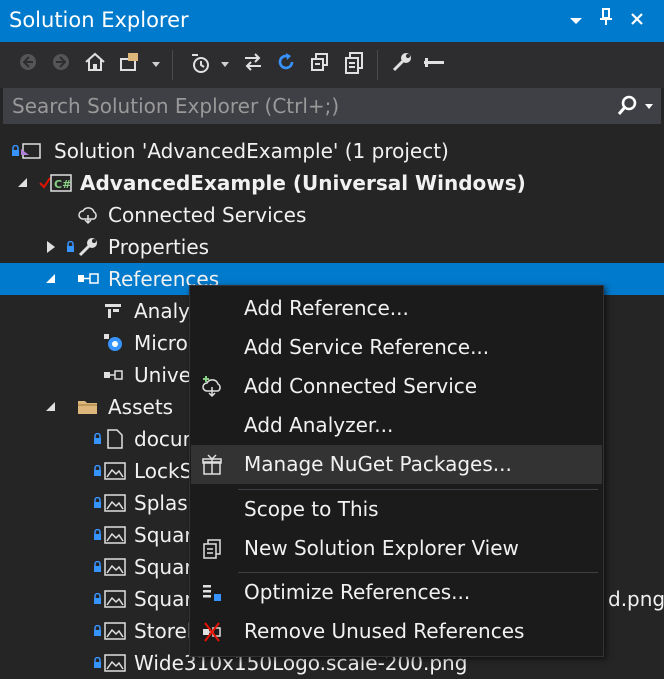 This screenshot has height=679, width=664. I want to click on menu-item-add-connected-service: Add Connected Service, so click(396, 386).